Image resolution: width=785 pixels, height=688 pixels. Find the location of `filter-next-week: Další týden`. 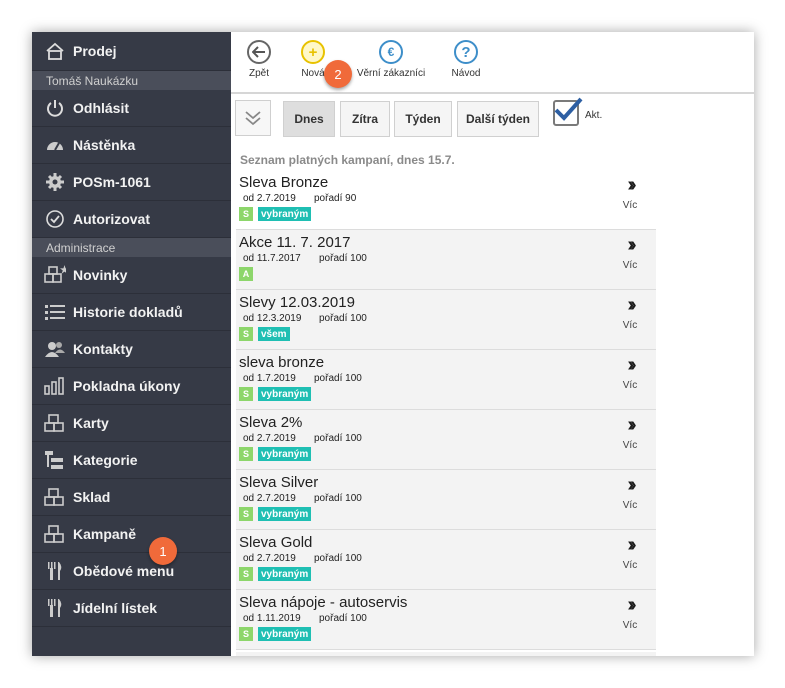

filter-next-week: Další týden is located at coordinates (498, 119).